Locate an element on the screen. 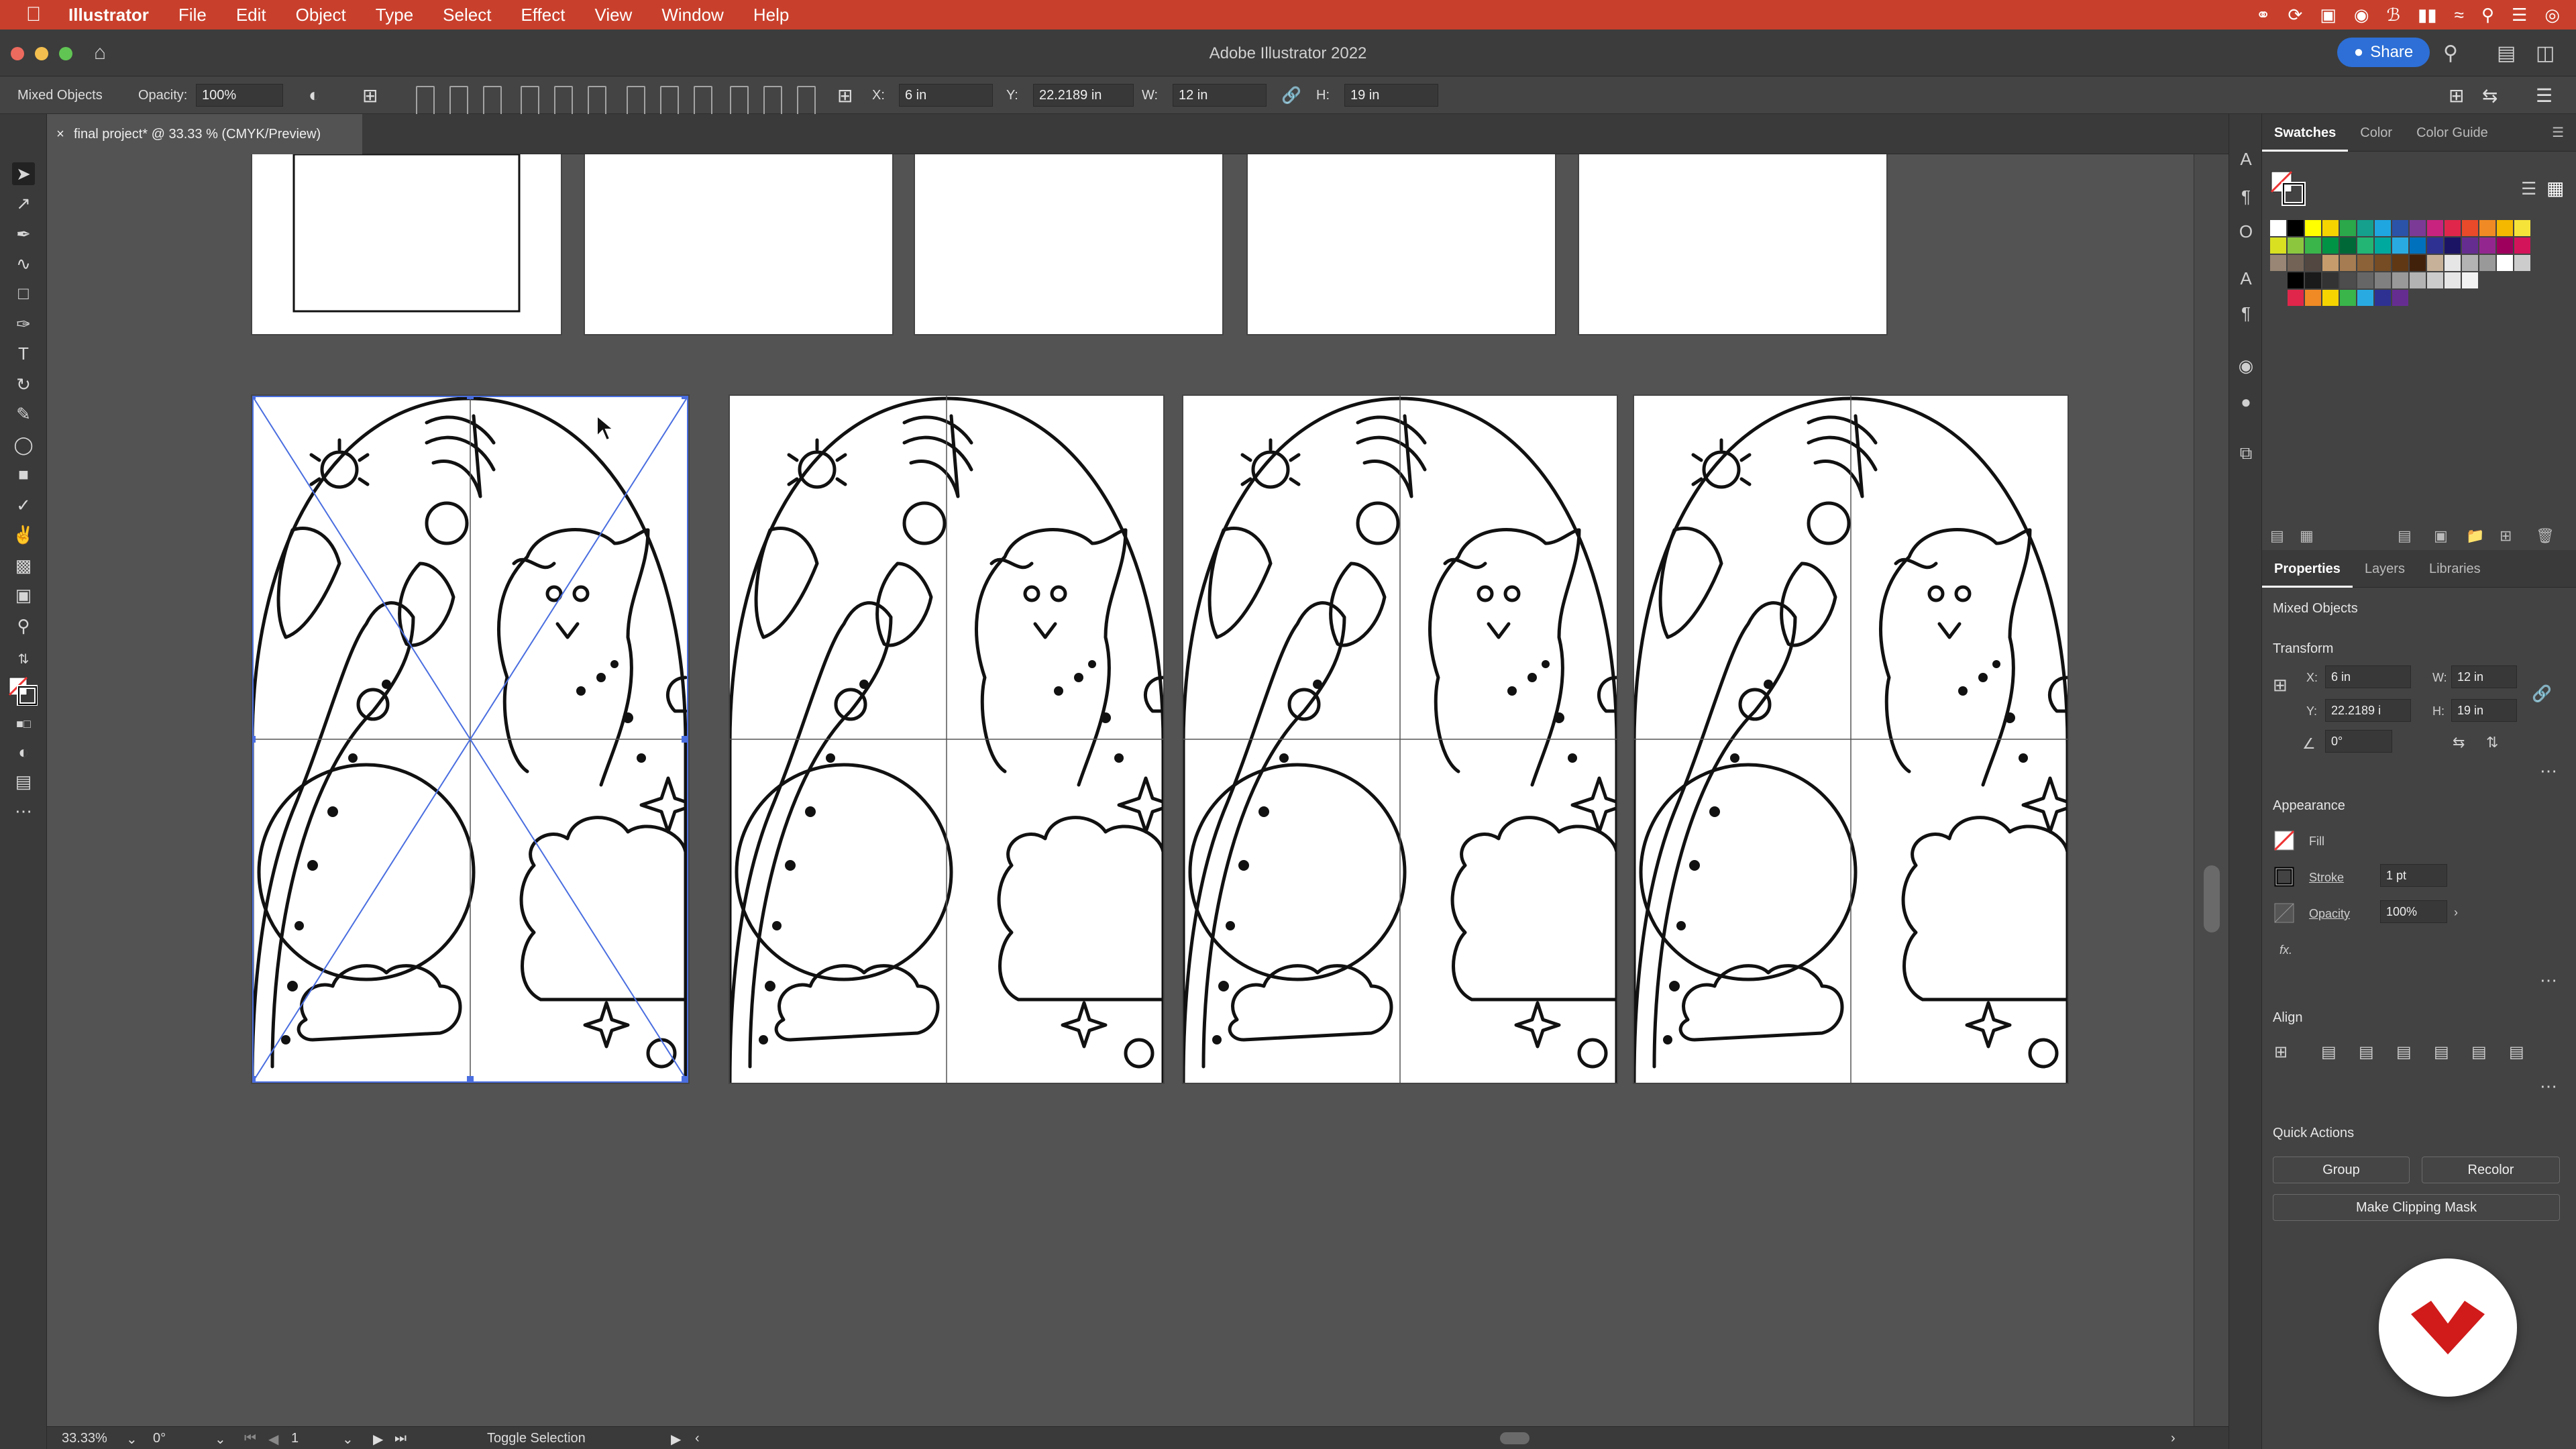 This screenshot has width=2576, height=1449. previous-artboard-icon: ◀ is located at coordinates (273, 1439).